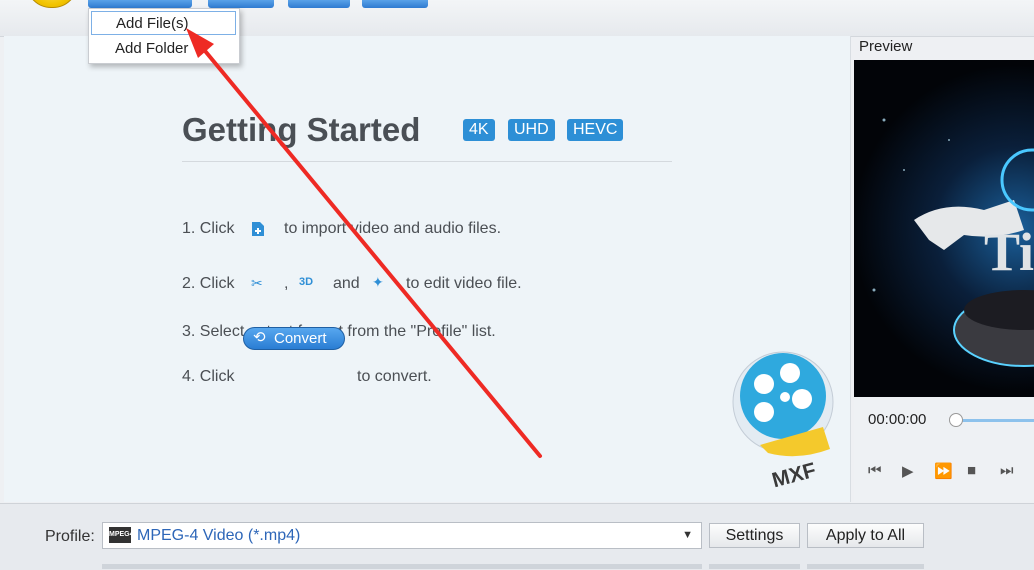 Image resolution: width=1034 pixels, height=570 pixels. I want to click on app-logo, so click(52, 4).